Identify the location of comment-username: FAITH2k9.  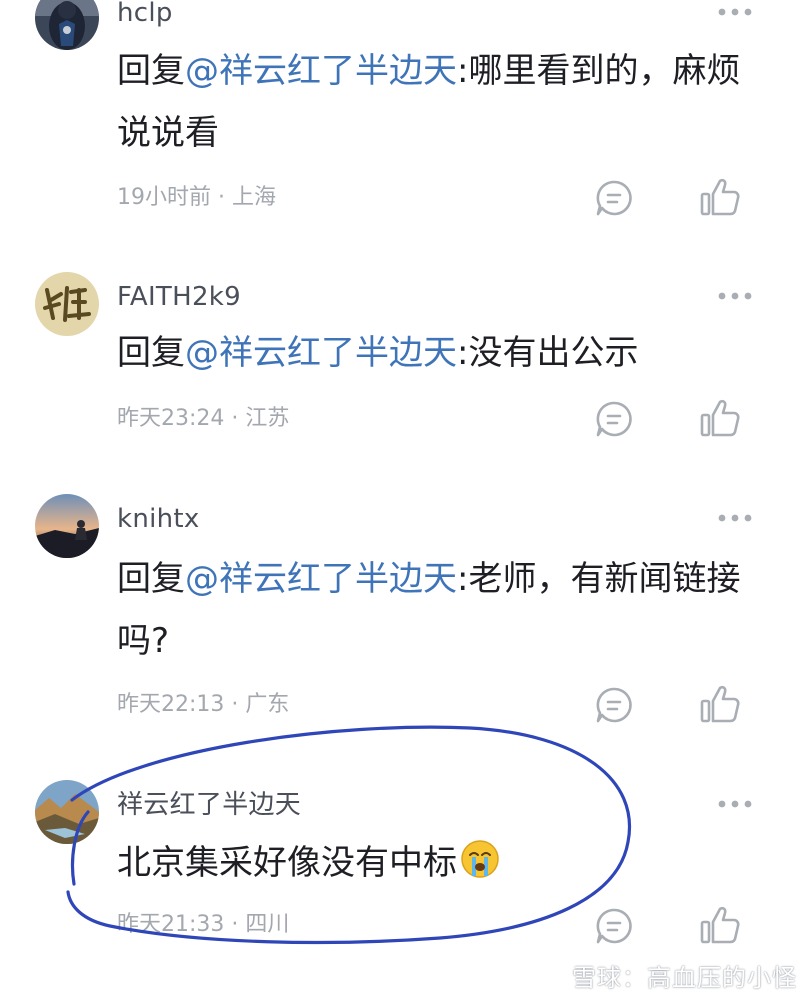
(179, 297).